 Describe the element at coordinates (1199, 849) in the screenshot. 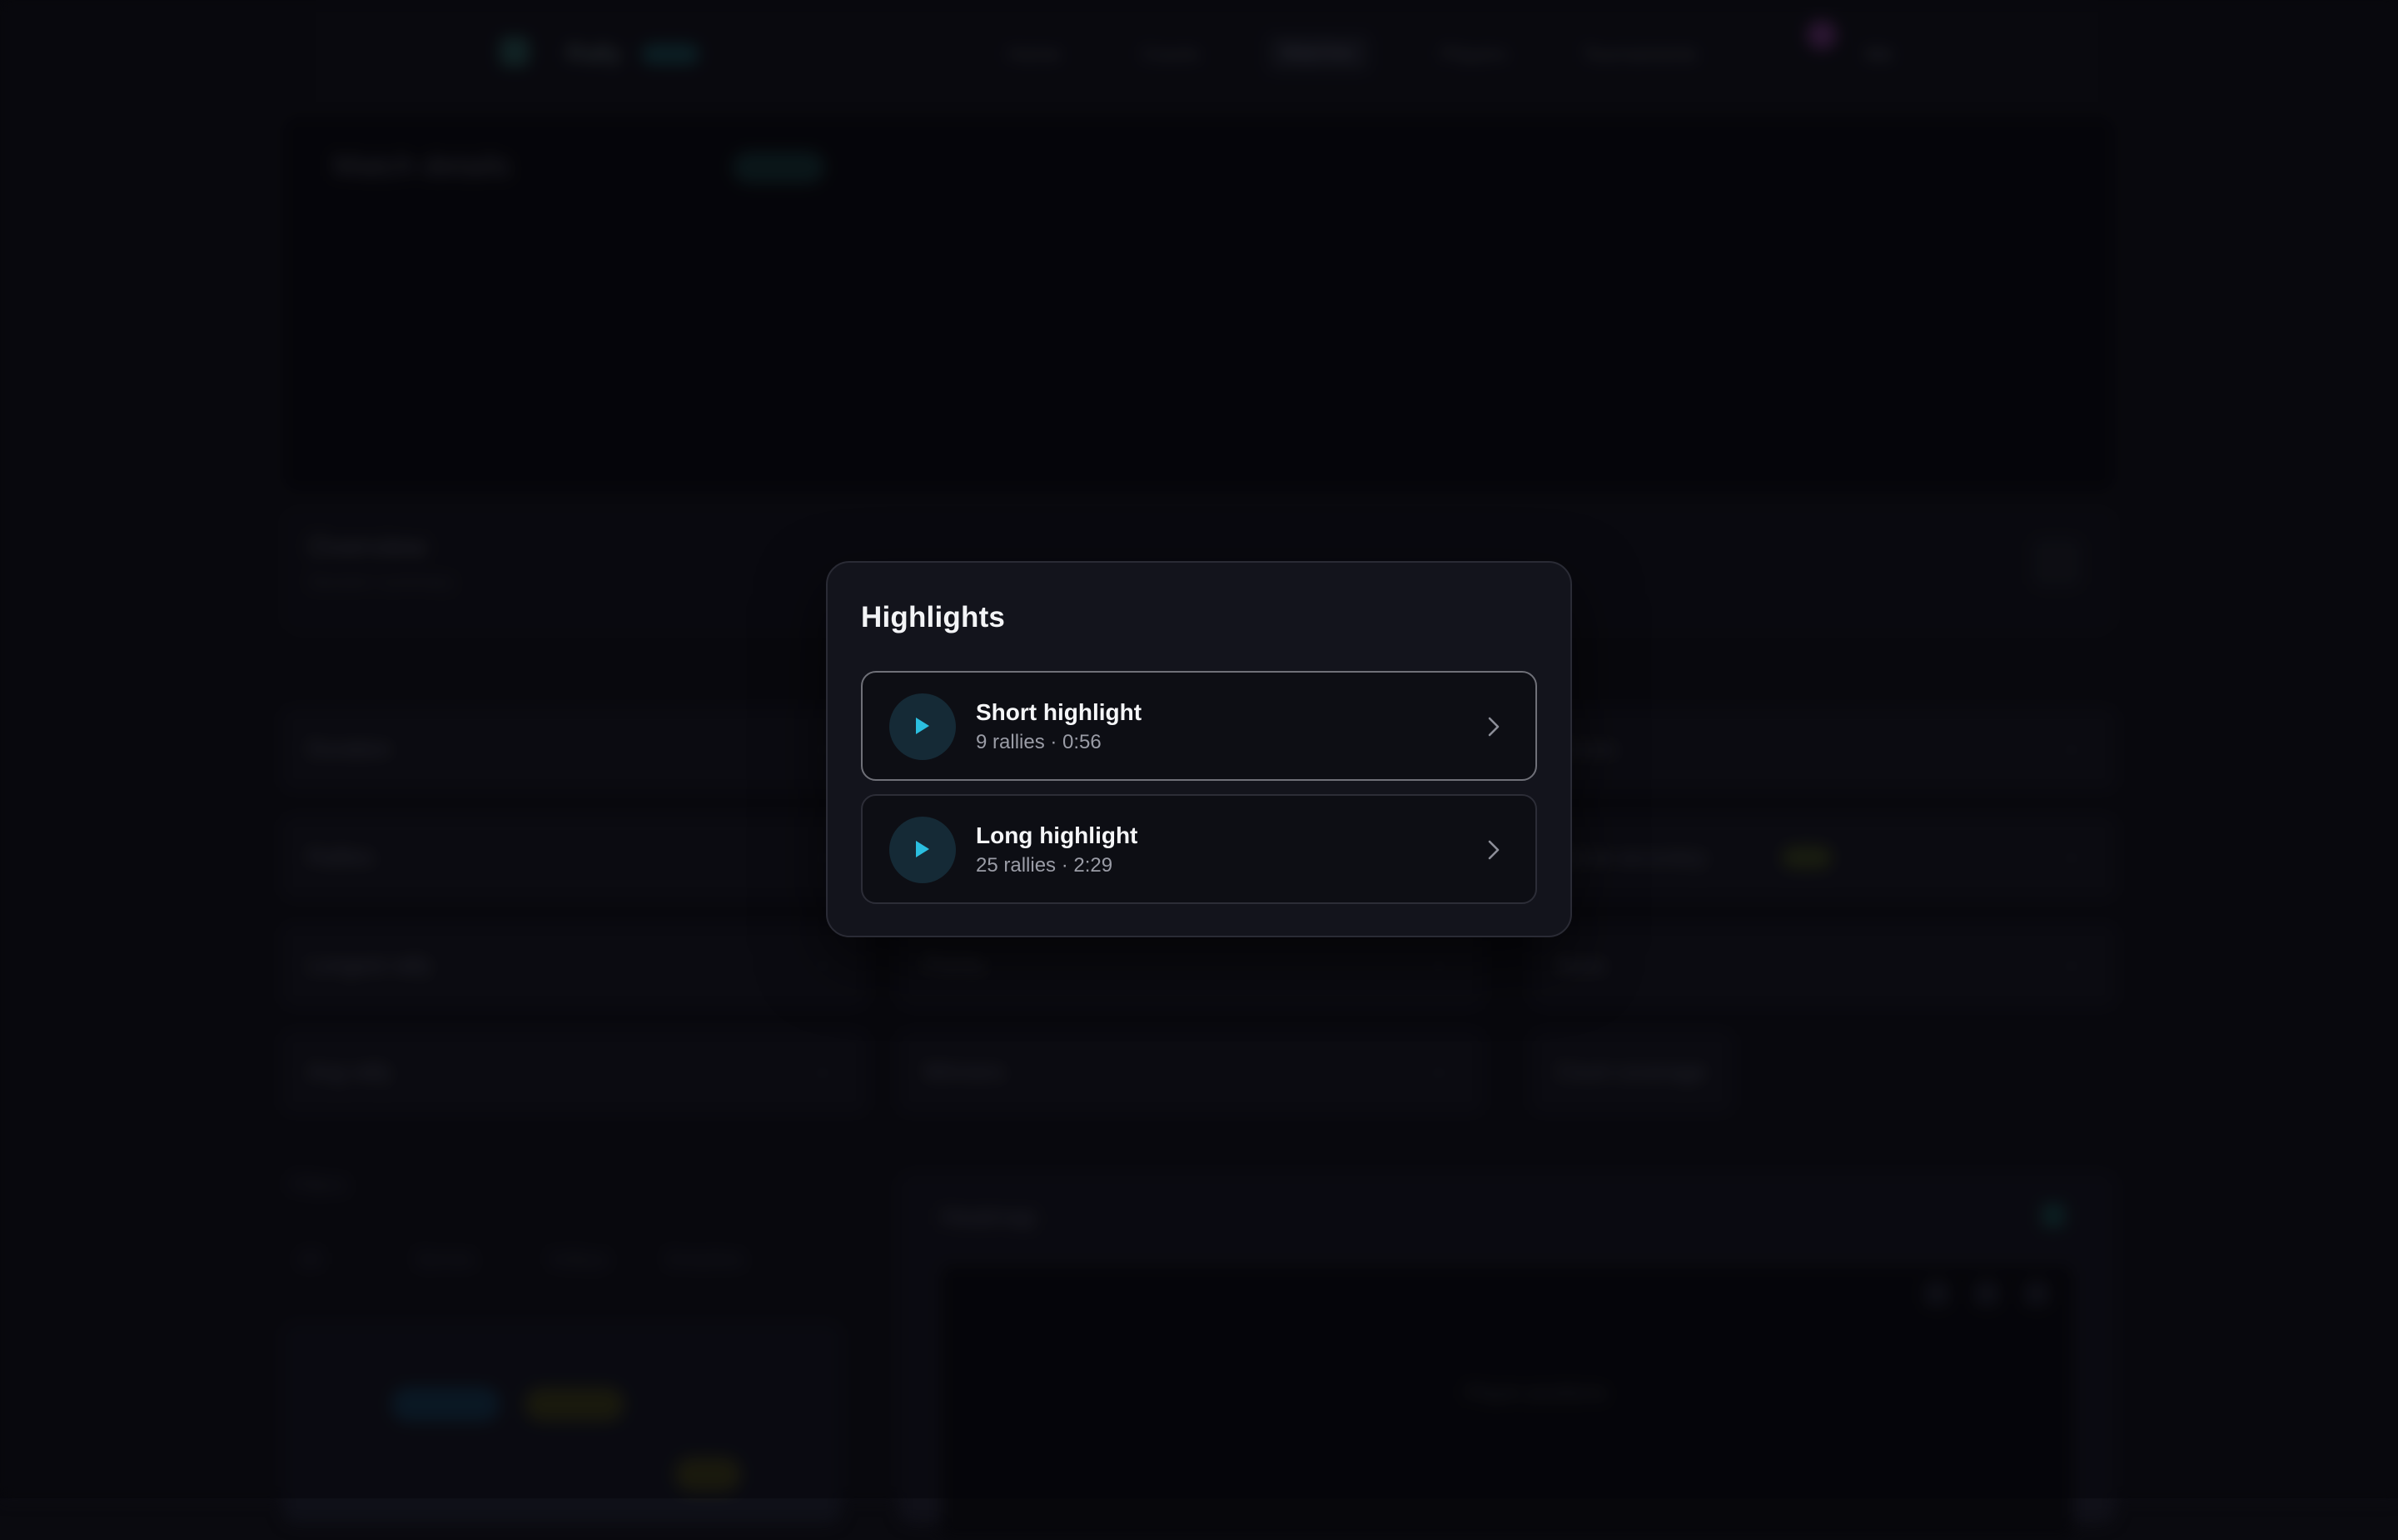

I see `highlight-item-long: Long highlight 25 rallies · 2:29` at that location.